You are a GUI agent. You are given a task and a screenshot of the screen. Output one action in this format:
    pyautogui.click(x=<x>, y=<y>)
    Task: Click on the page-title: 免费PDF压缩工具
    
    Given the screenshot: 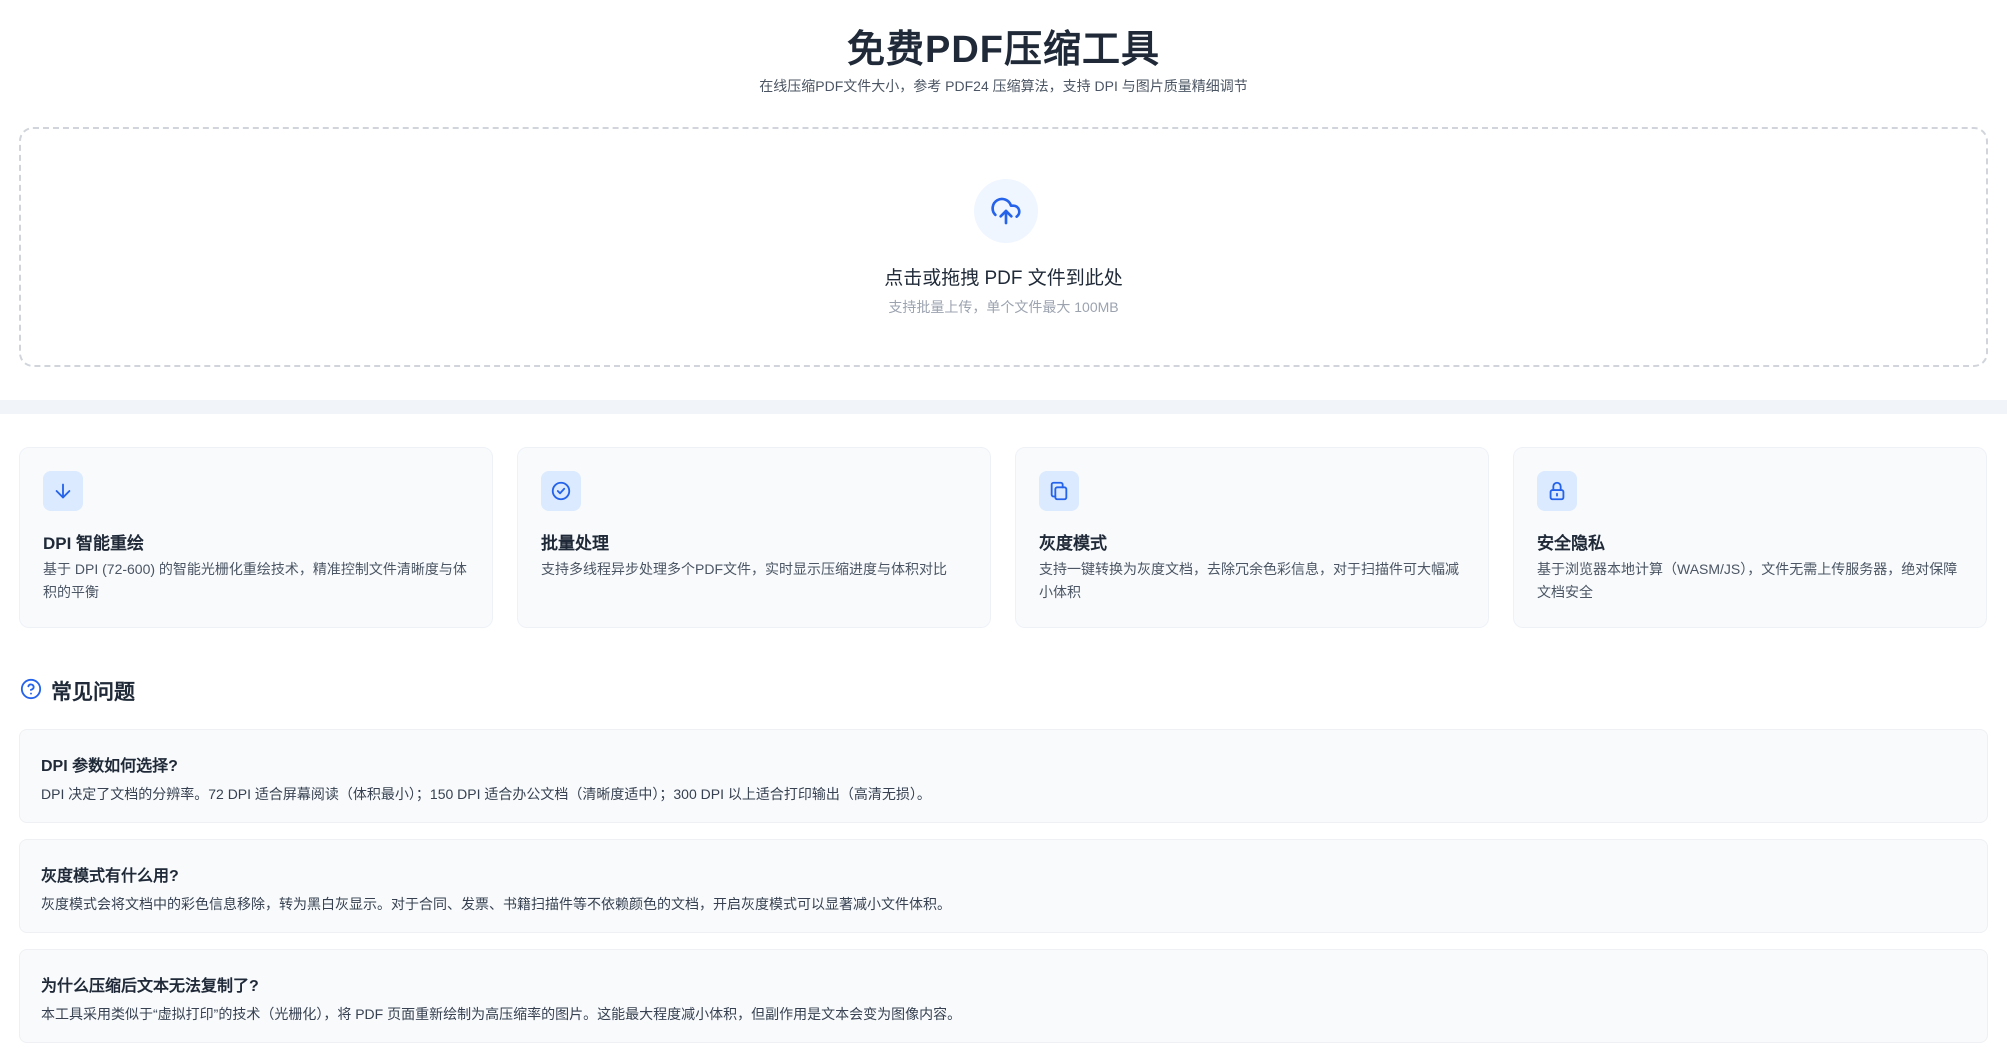 What is the action you would take?
    pyautogui.click(x=1003, y=50)
    